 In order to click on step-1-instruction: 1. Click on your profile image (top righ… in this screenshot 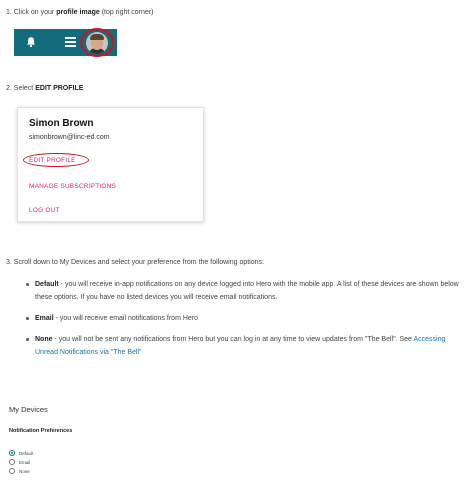, I will do `click(79, 12)`.